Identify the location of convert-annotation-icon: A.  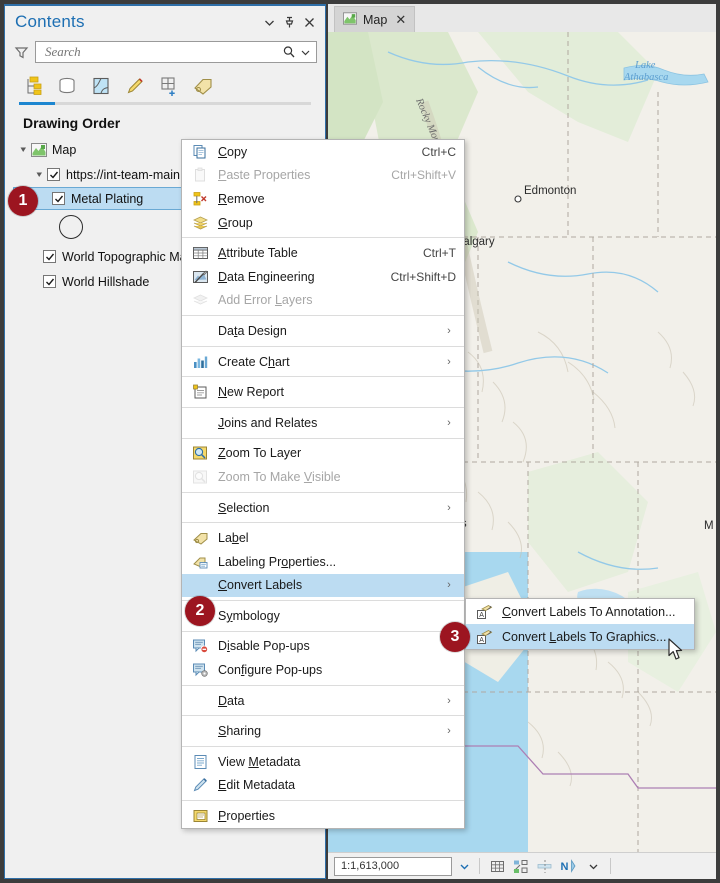
(484, 612).